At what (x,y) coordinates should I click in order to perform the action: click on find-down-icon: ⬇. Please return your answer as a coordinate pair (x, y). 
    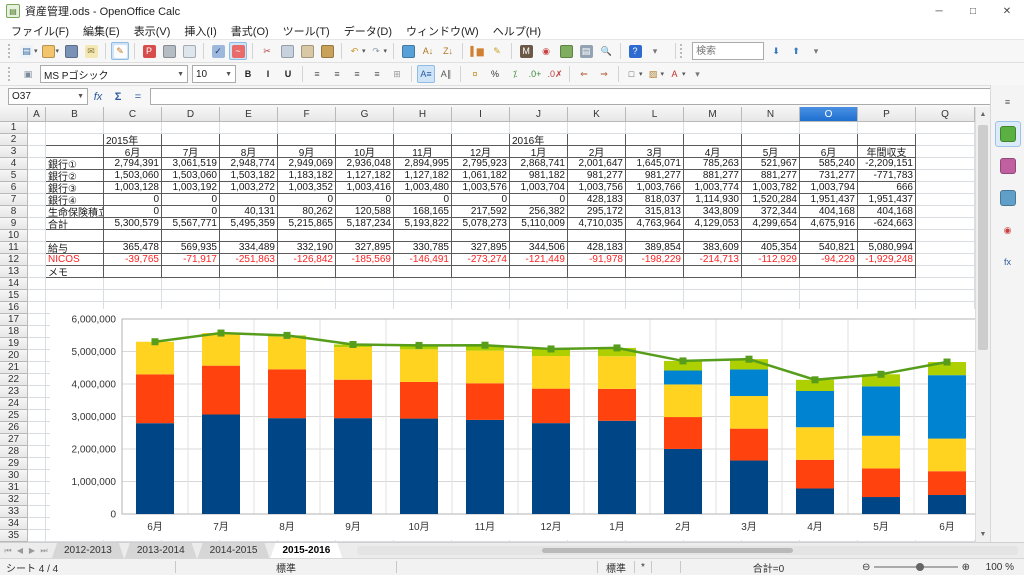
    Looking at the image, I should click on (776, 51).